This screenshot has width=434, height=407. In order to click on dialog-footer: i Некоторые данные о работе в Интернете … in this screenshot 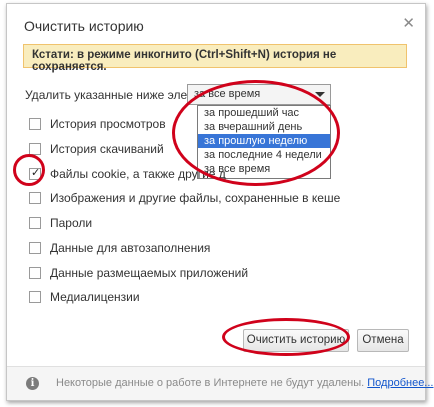, I will do `click(220, 383)`.